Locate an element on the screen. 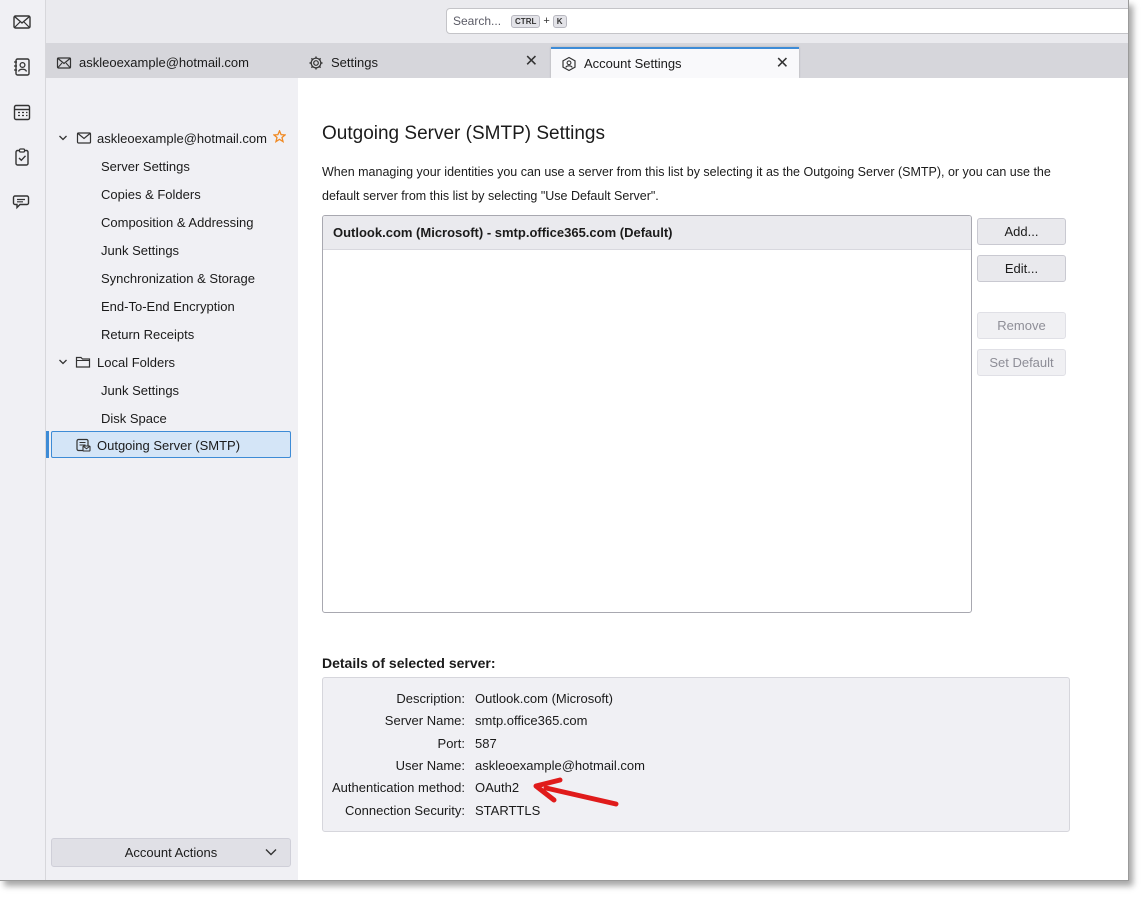  sidebar-item-label: End-To-End Encryption is located at coordinates (168, 306).